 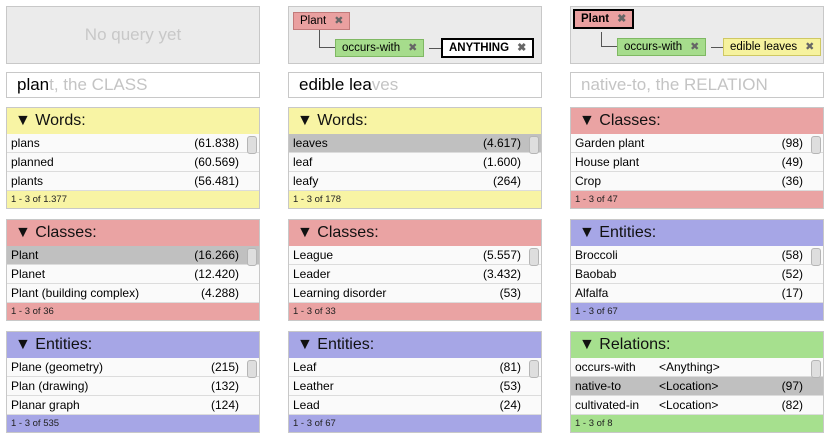 What do you see at coordinates (216, 274) in the screenshot?
I see `item-count: (12.420)` at bounding box center [216, 274].